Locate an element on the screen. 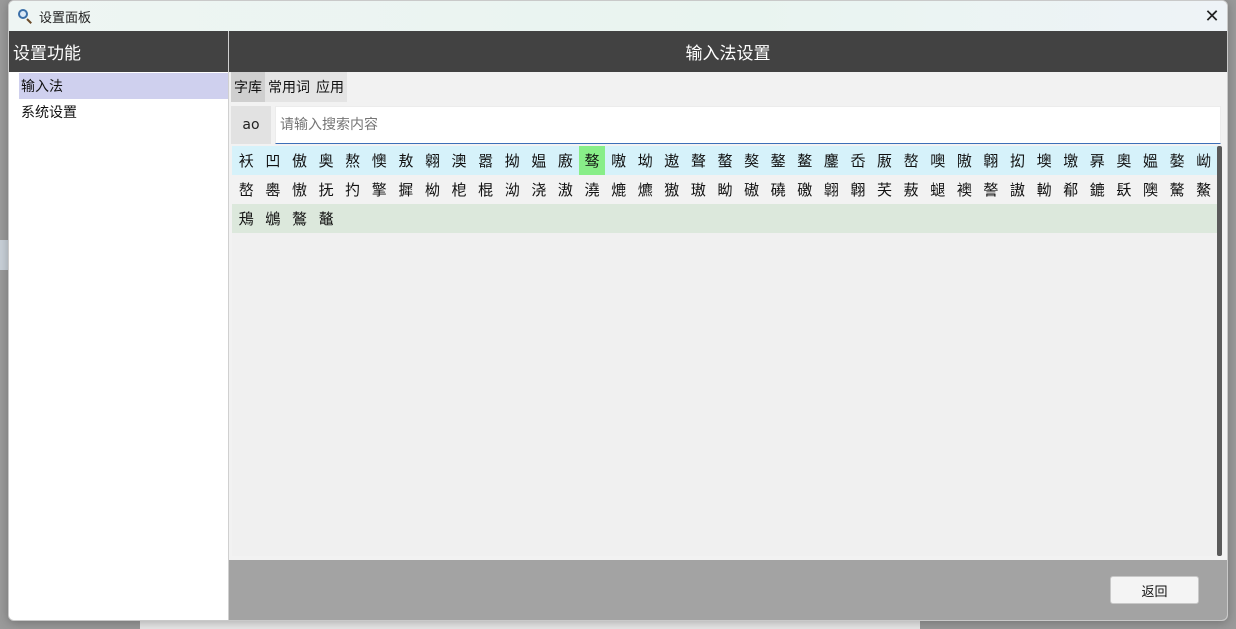 The image size is (1236, 629). char-row: 嶅嶴慠抚扚擎摨柪梎棍泑浇滶澆熝爊獓璈眑磝磽礉翶翺芺蔜螁襖謷謸軪郩鏕镺隩驁鰲 is located at coordinates (725, 189).